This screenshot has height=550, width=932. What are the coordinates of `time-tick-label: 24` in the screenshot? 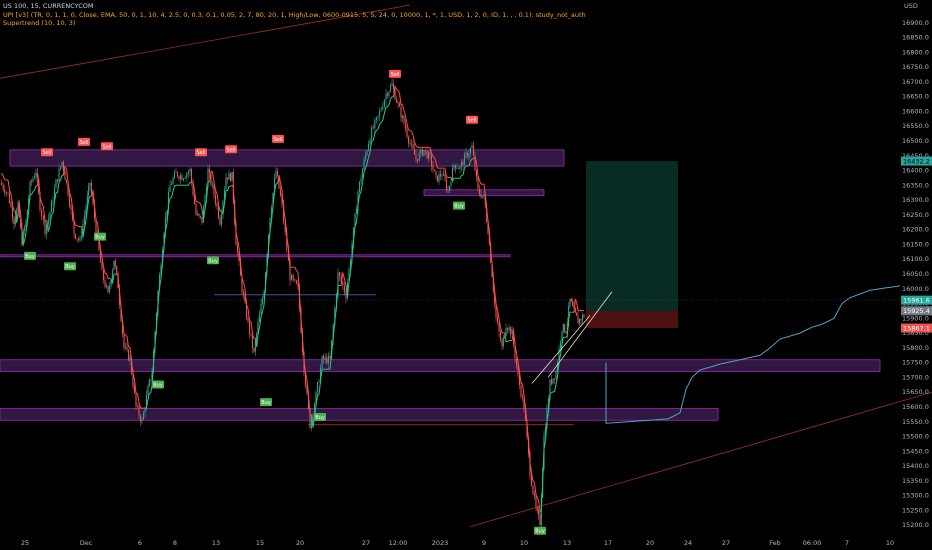 It's located at (688, 543).